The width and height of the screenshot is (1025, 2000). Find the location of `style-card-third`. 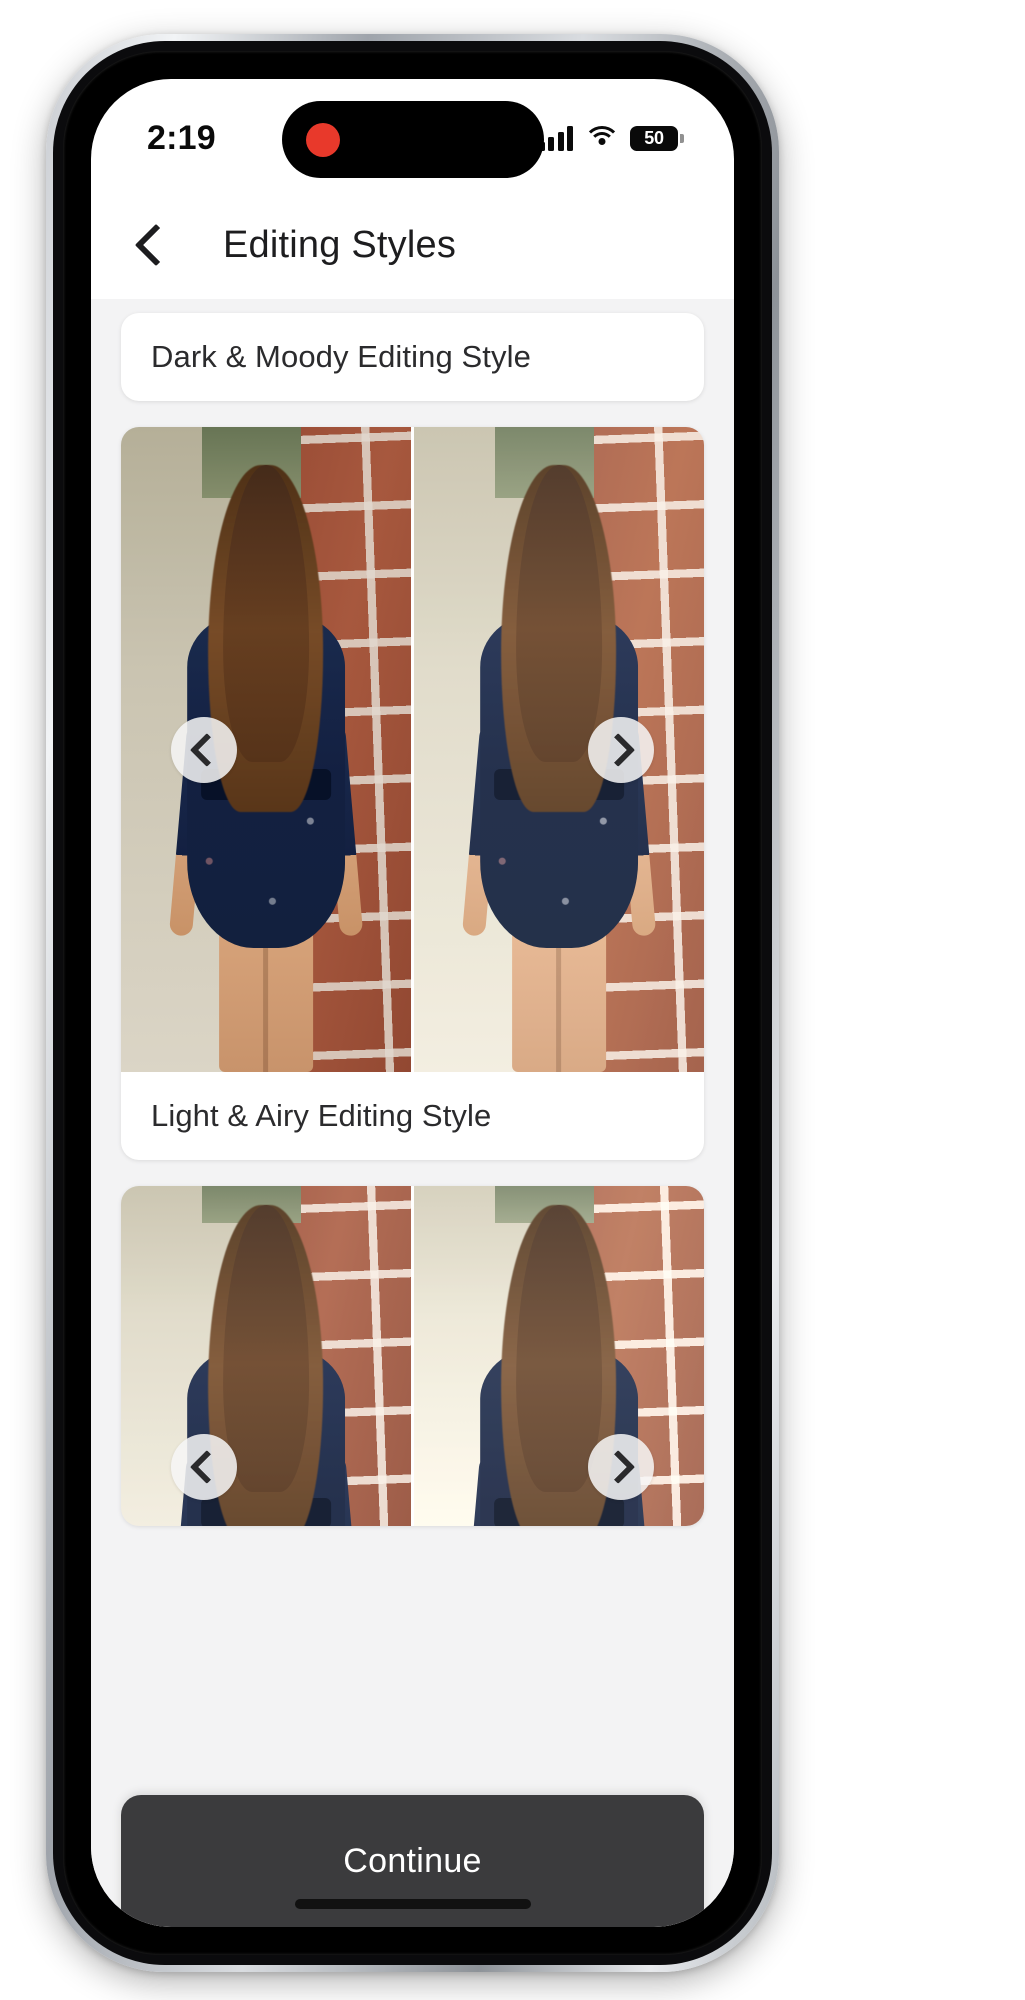

style-card-third is located at coordinates (412, 1356).